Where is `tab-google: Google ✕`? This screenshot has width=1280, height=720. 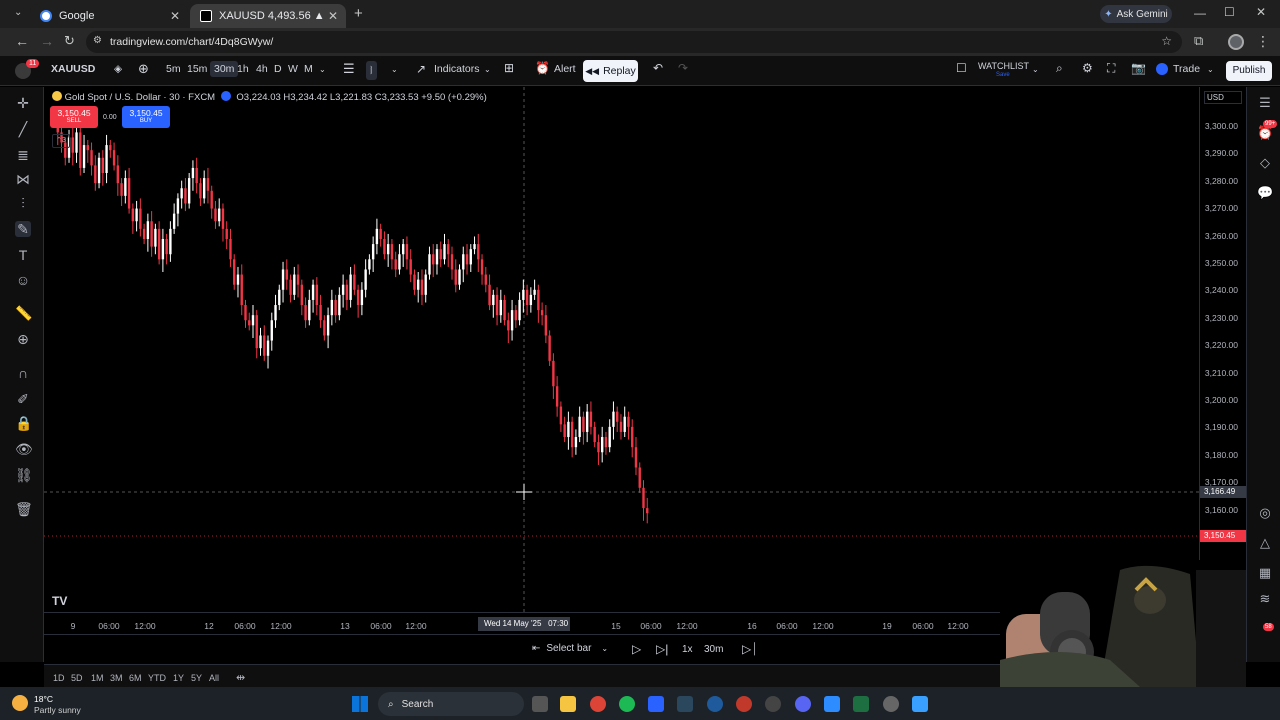 tab-google: Google ✕ is located at coordinates (109, 16).